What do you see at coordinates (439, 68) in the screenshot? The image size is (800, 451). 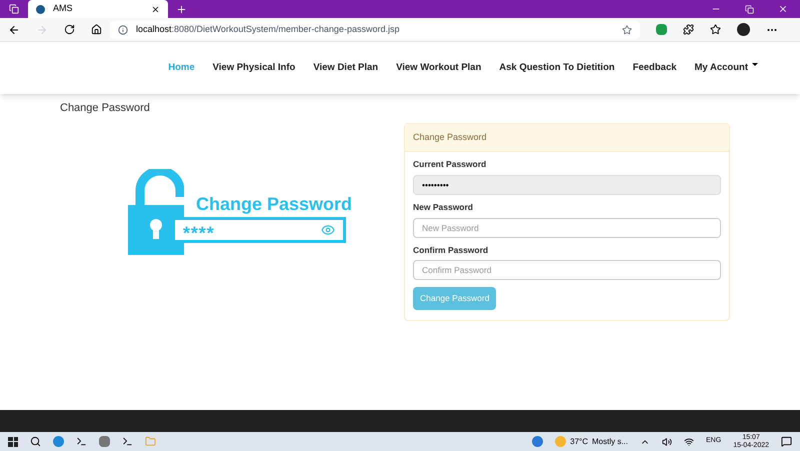 I see `nav-link: View Workout Plan` at bounding box center [439, 68].